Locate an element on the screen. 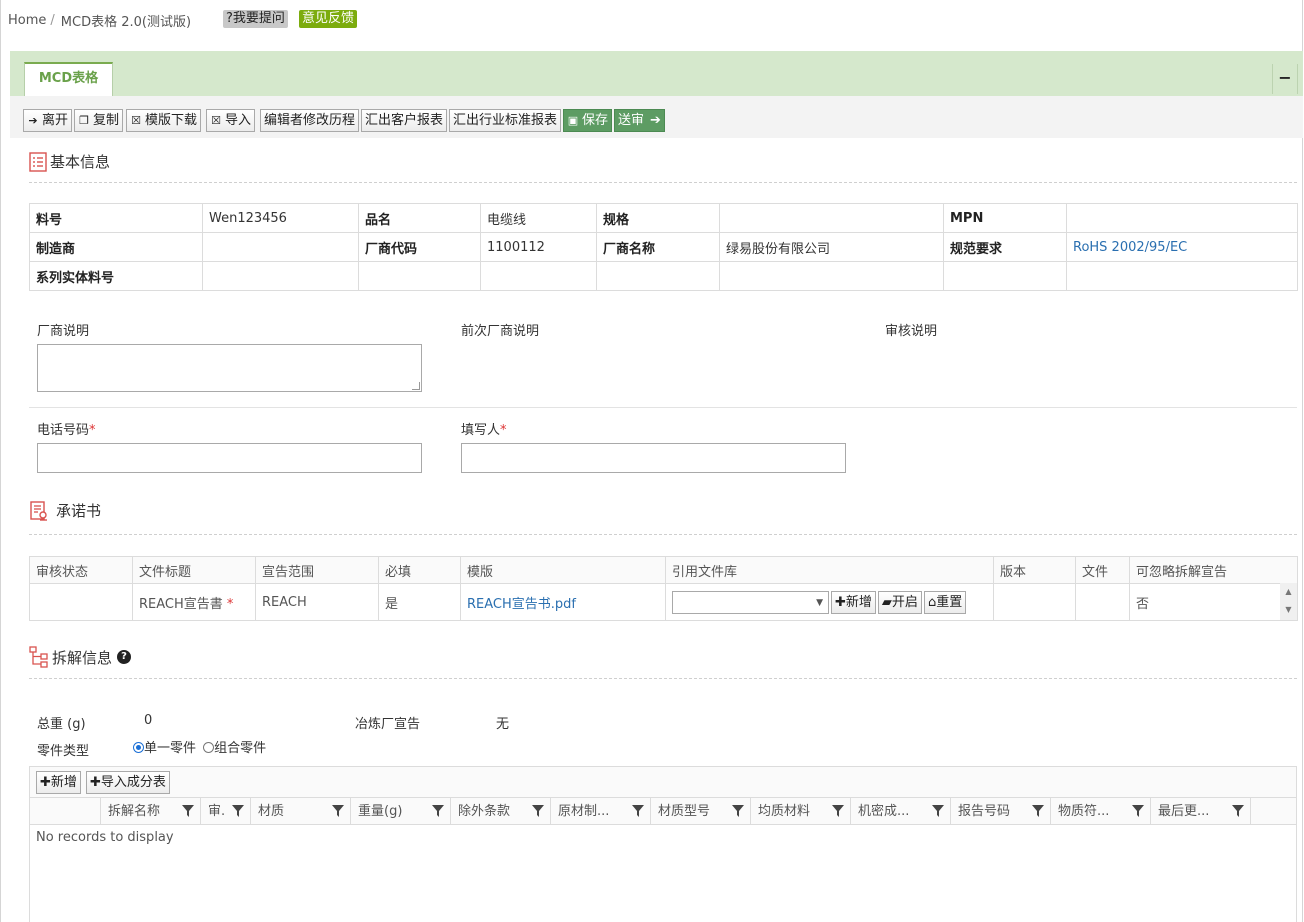 The width and height of the screenshot is (1304, 922). col-part-name: 拆解名称 is located at coordinates (150, 811).